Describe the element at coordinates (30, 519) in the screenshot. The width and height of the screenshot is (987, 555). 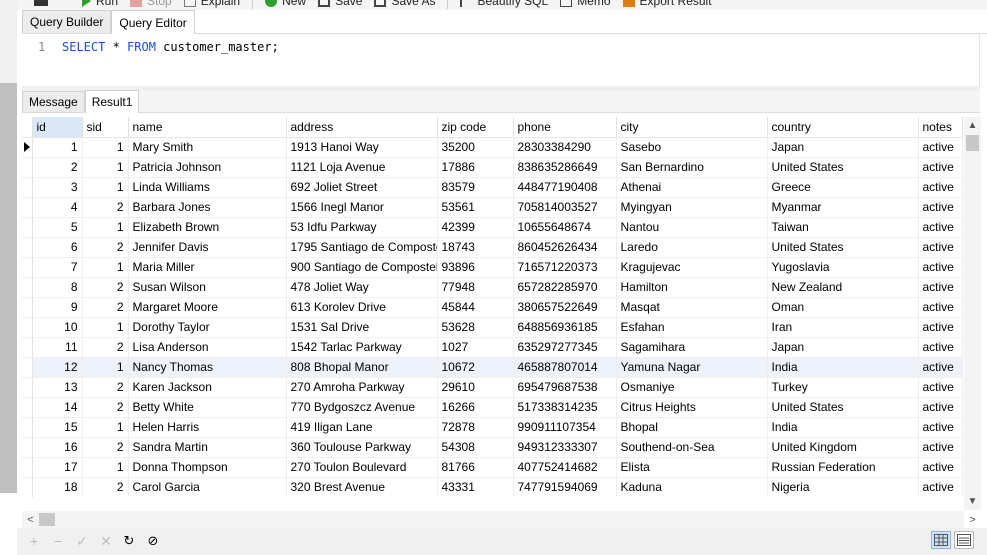
I see `scroll-left-icon: <` at that location.